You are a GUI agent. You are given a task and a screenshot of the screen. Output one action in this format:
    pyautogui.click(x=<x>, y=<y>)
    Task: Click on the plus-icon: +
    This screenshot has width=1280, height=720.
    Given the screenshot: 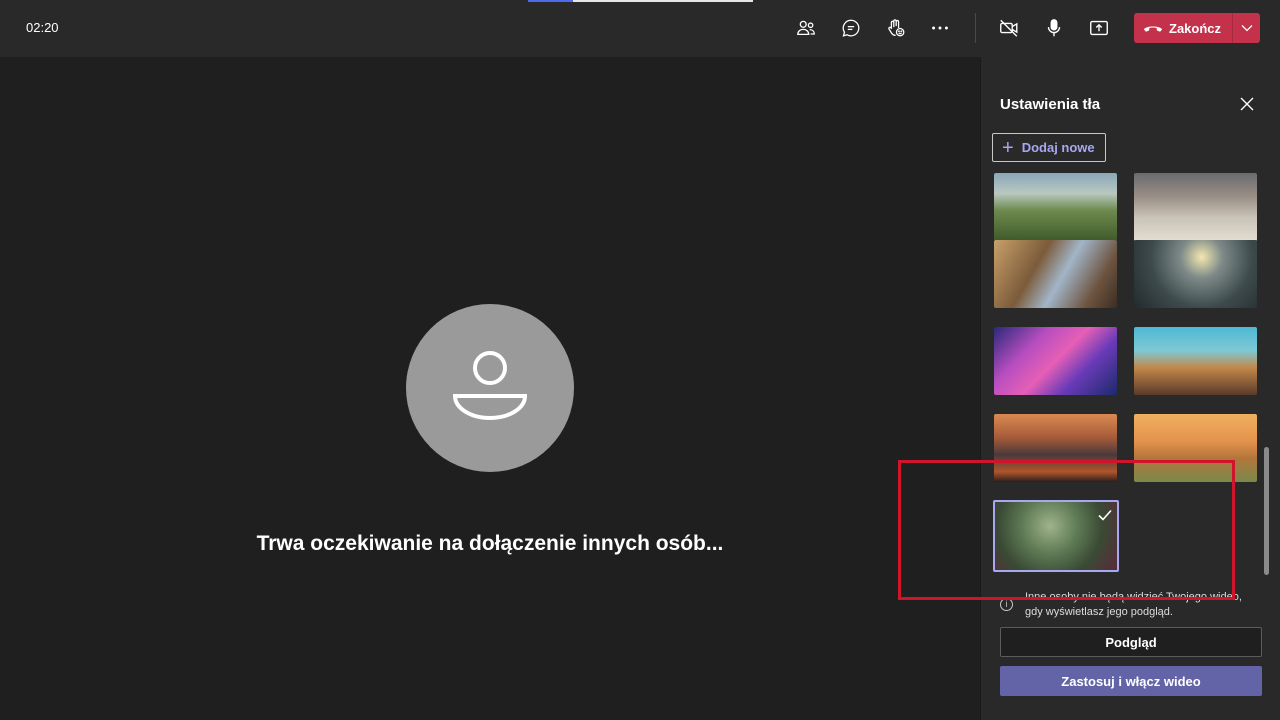 What is the action you would take?
    pyautogui.click(x=1008, y=147)
    